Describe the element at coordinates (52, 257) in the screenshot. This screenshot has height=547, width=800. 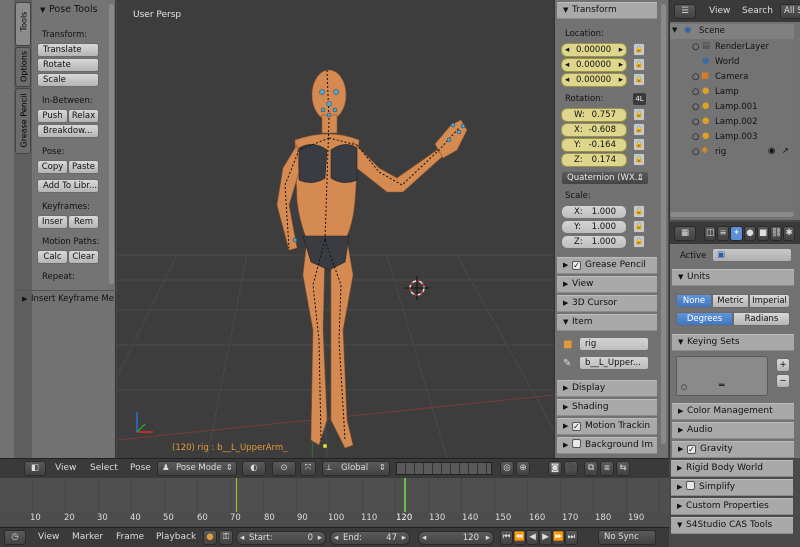
I see `calc-motion-paths-button: Calc` at that location.